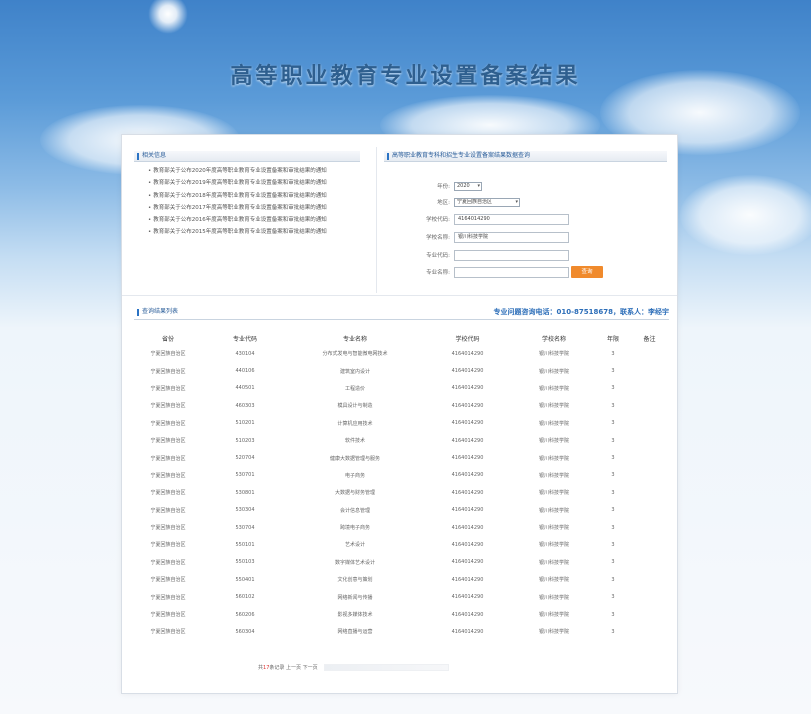 The image size is (811, 714). What do you see at coordinates (355, 354) in the screenshot?
I see `table-cell: 分布式发电与智能微电网技术` at bounding box center [355, 354].